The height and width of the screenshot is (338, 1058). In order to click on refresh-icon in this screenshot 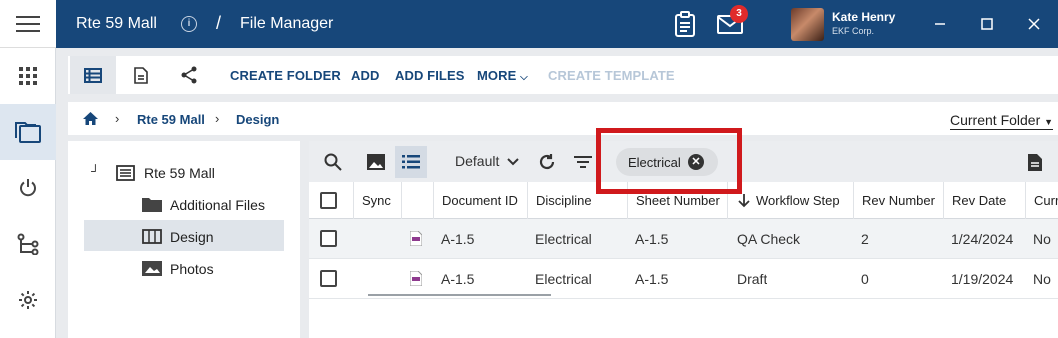, I will do `click(547, 162)`.